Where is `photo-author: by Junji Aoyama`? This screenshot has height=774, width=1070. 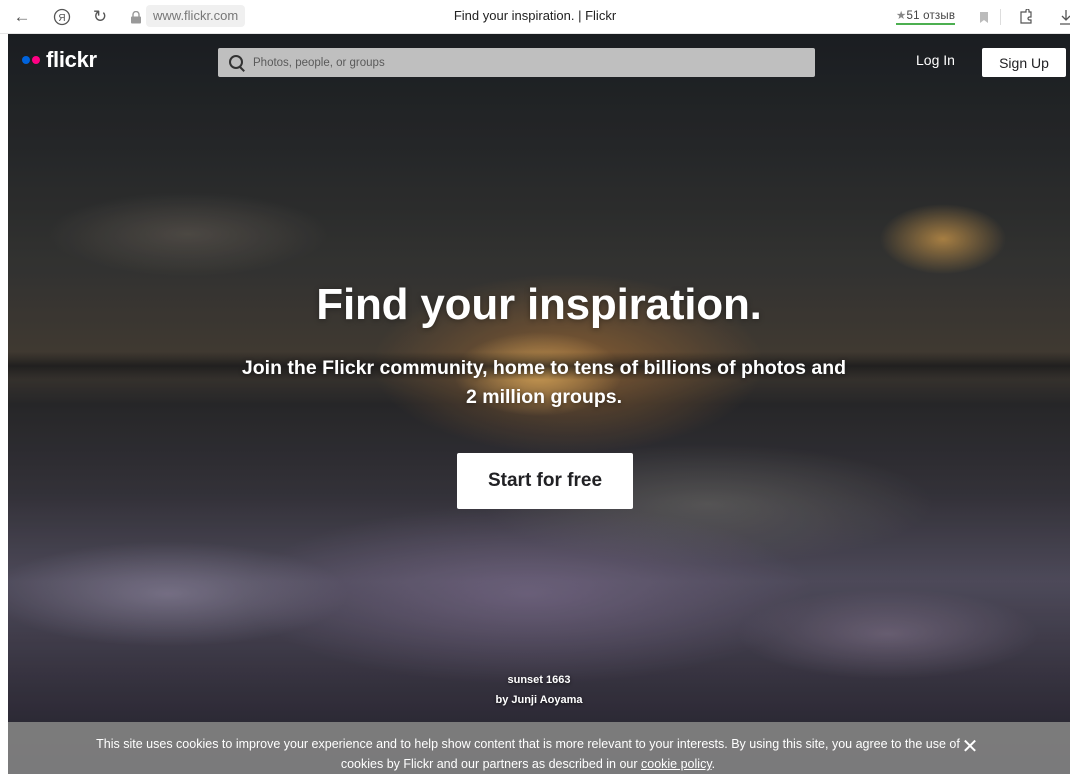 photo-author: by Junji Aoyama is located at coordinates (539, 700).